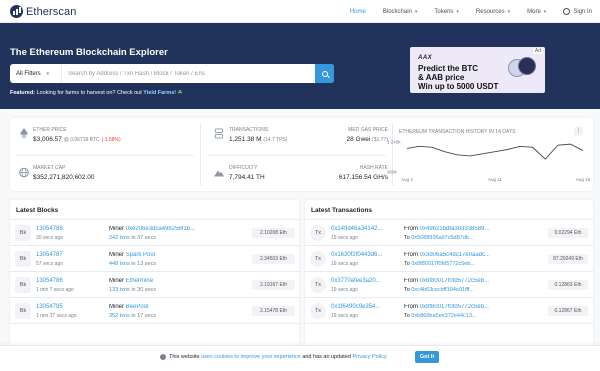  Describe the element at coordinates (200, 155) in the screenshot. I see `divider` at that location.